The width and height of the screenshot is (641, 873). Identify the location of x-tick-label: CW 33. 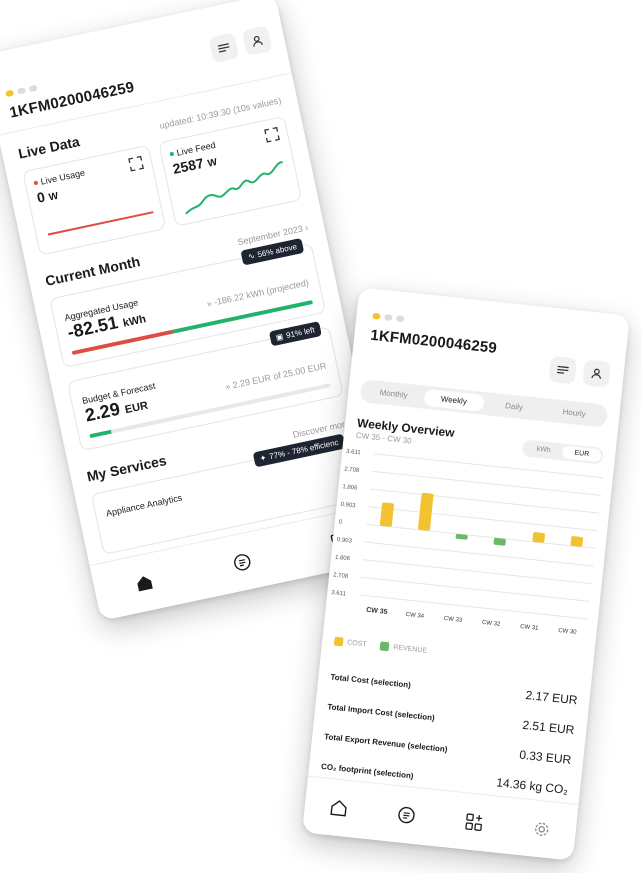
(454, 620).